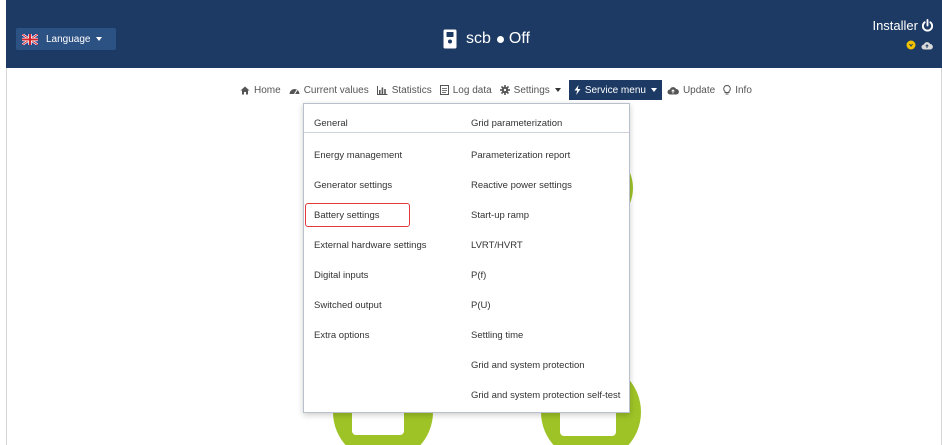  What do you see at coordinates (519, 38) in the screenshot?
I see `device-status: Off` at bounding box center [519, 38].